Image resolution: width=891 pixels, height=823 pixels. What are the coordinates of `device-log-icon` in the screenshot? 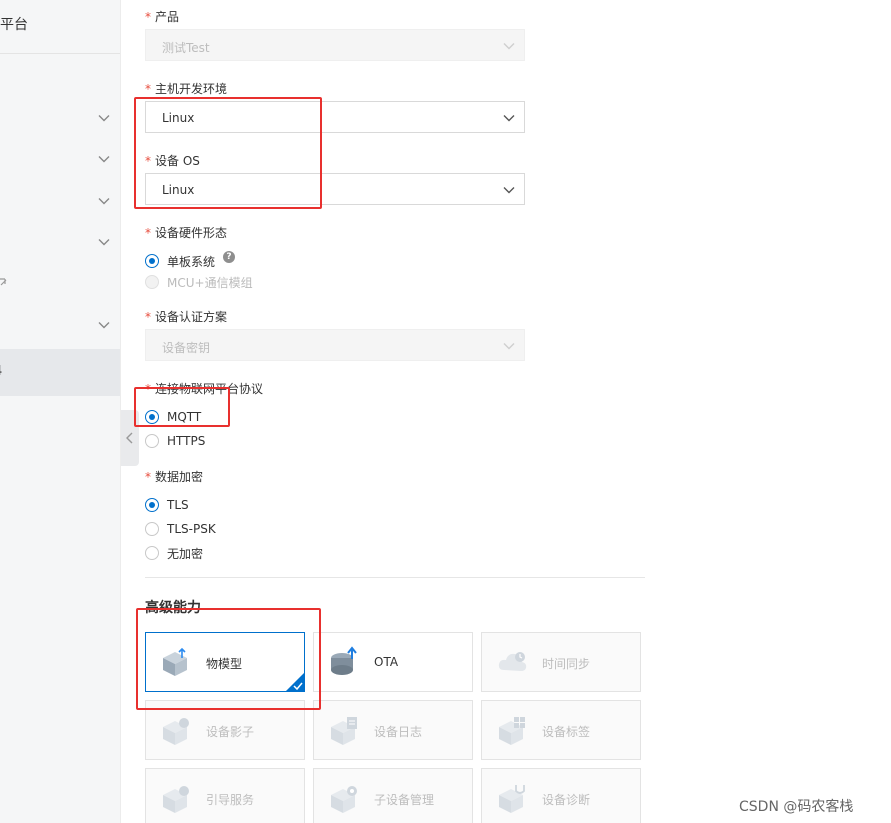 It's located at (344, 731).